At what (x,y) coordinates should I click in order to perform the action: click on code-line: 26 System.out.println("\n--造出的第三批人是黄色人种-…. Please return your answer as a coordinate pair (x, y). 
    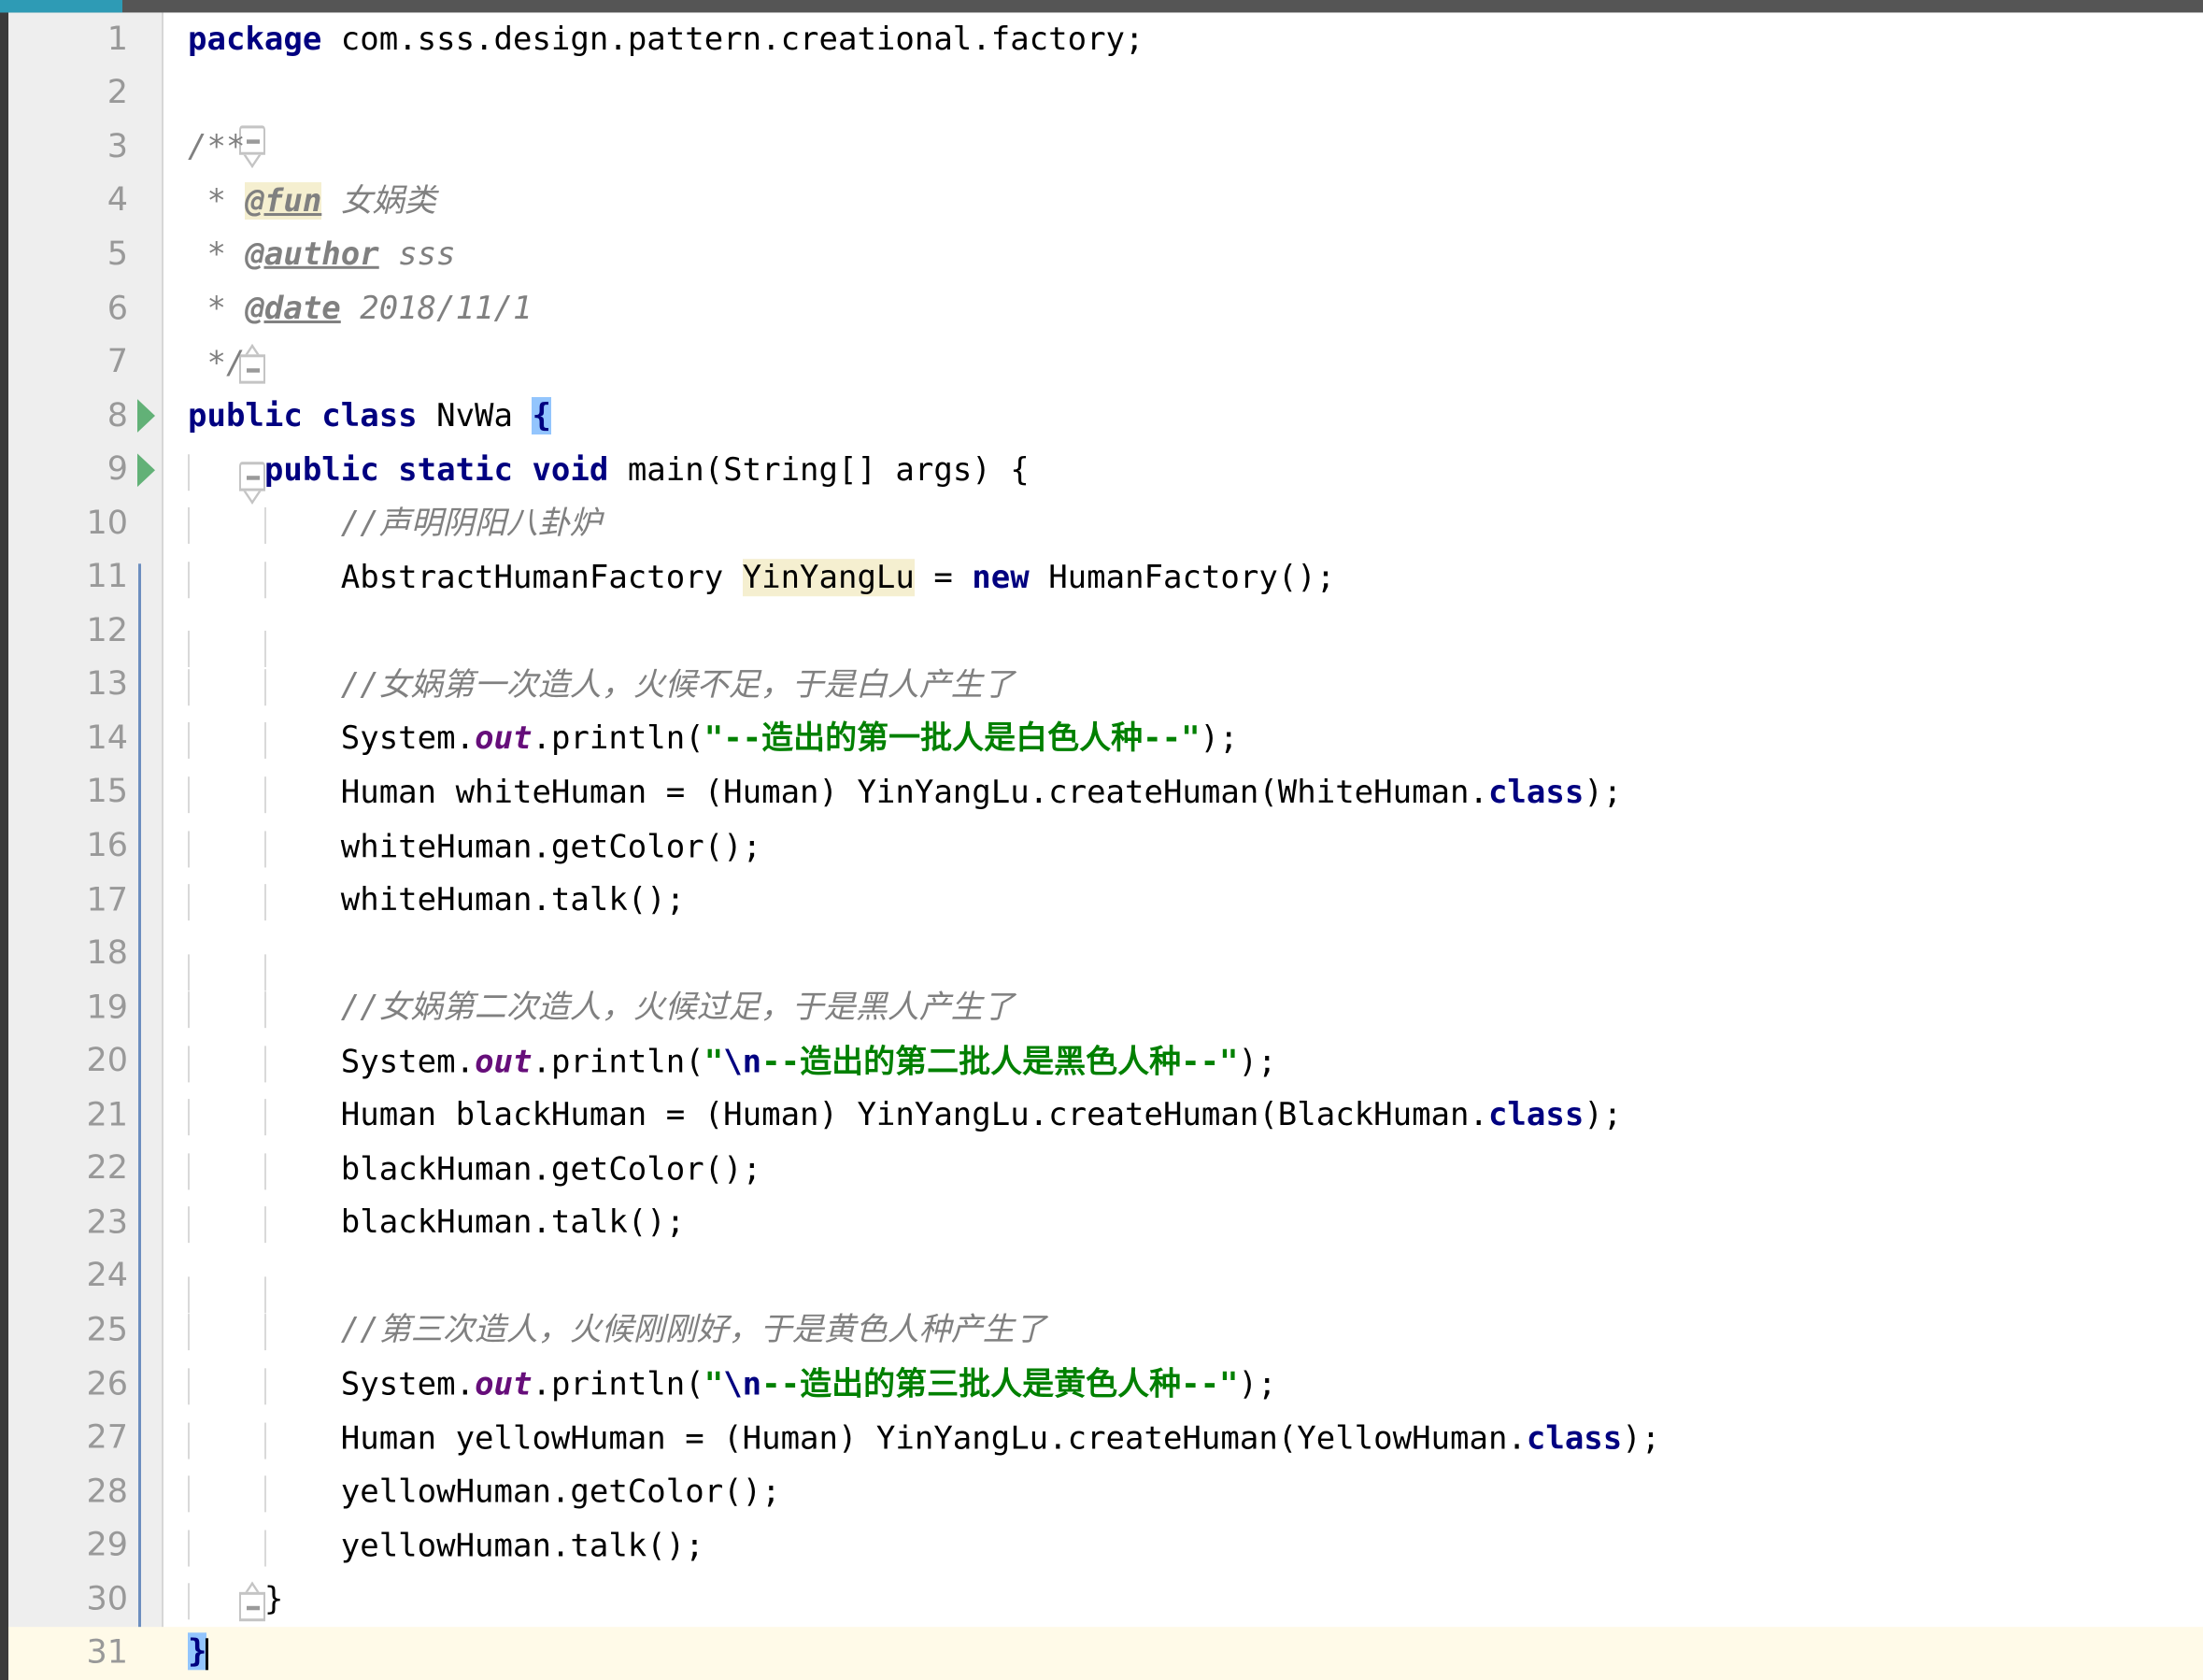
    Looking at the image, I should click on (1105, 1385).